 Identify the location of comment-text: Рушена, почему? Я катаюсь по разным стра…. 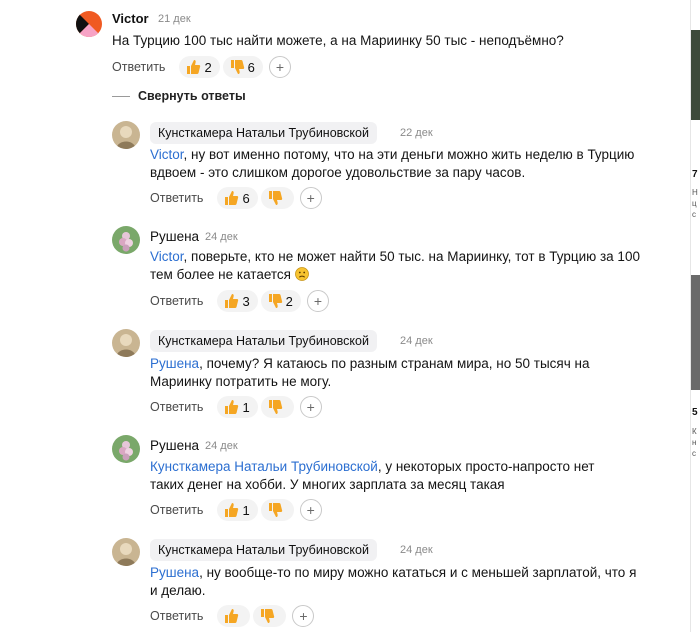
(385, 373).